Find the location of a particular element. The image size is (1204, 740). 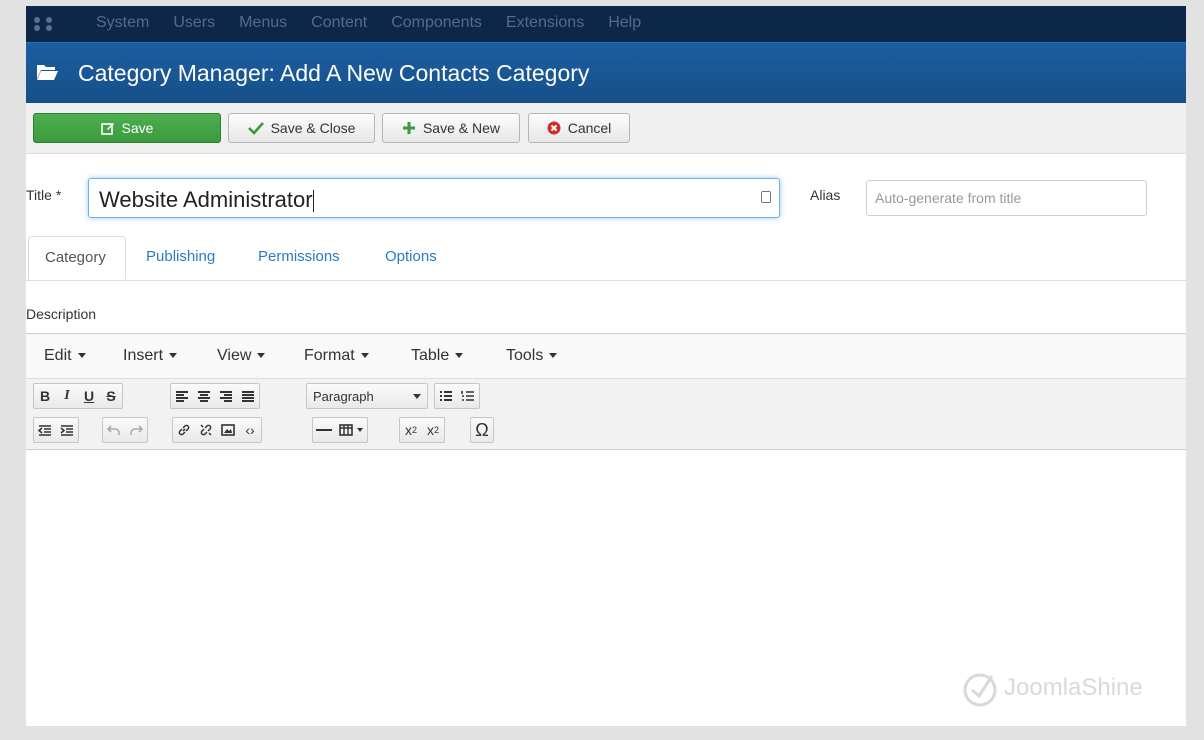

title-value: Website Administrator is located at coordinates (206, 199).